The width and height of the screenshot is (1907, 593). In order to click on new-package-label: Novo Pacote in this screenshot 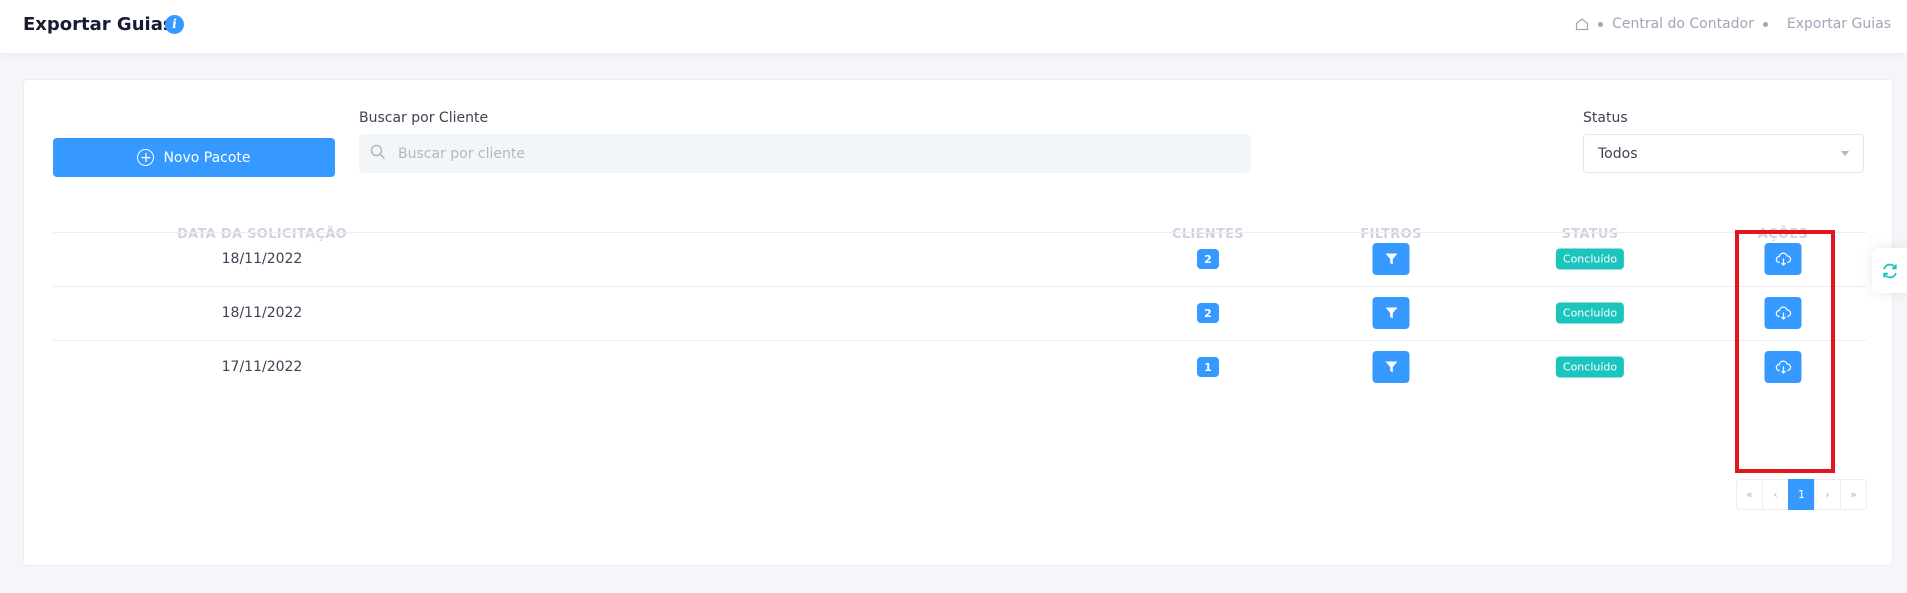, I will do `click(207, 157)`.